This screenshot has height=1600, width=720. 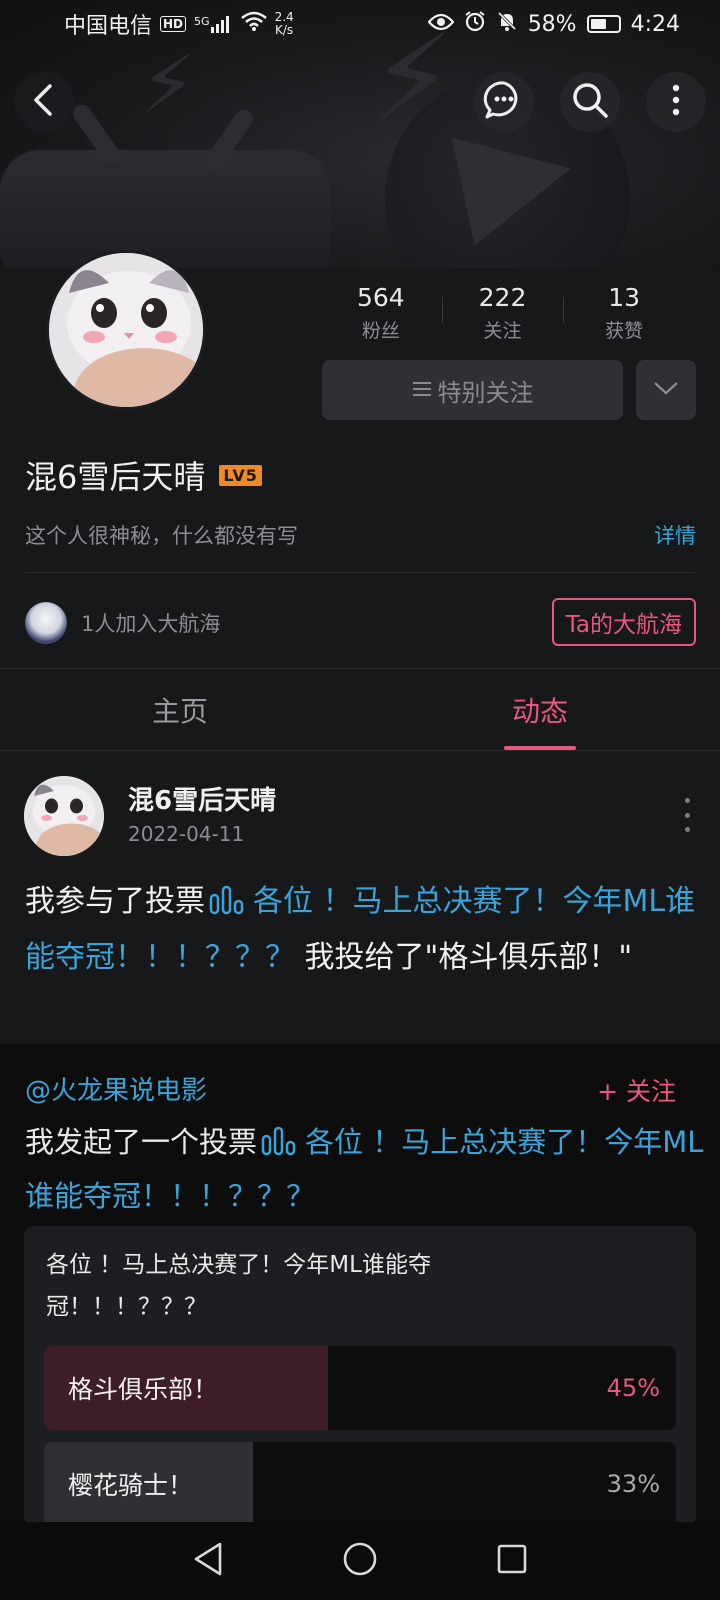 I want to click on stat-label: 获赞, so click(x=624, y=331).